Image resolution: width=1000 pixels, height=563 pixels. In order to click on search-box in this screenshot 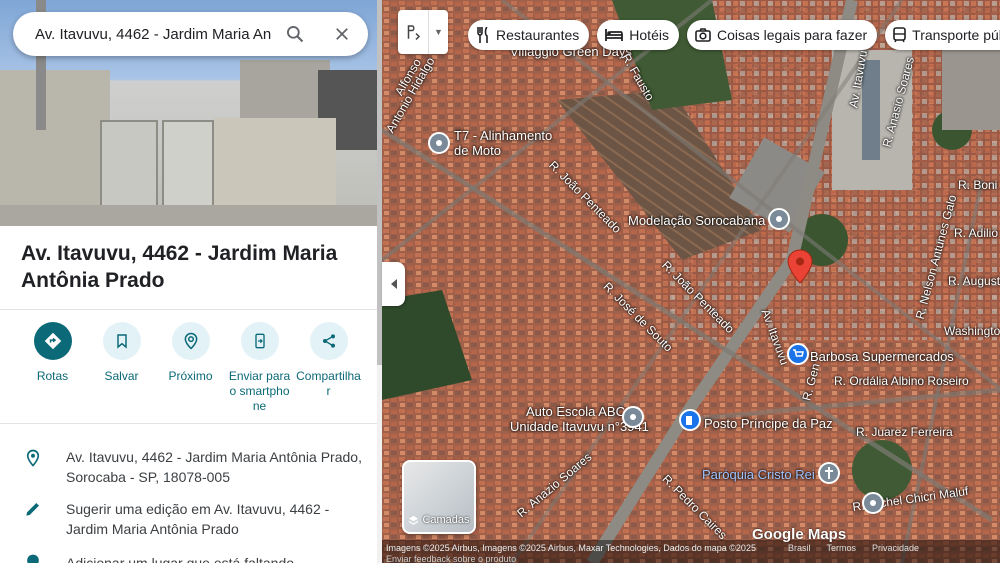, I will do `click(190, 34)`.